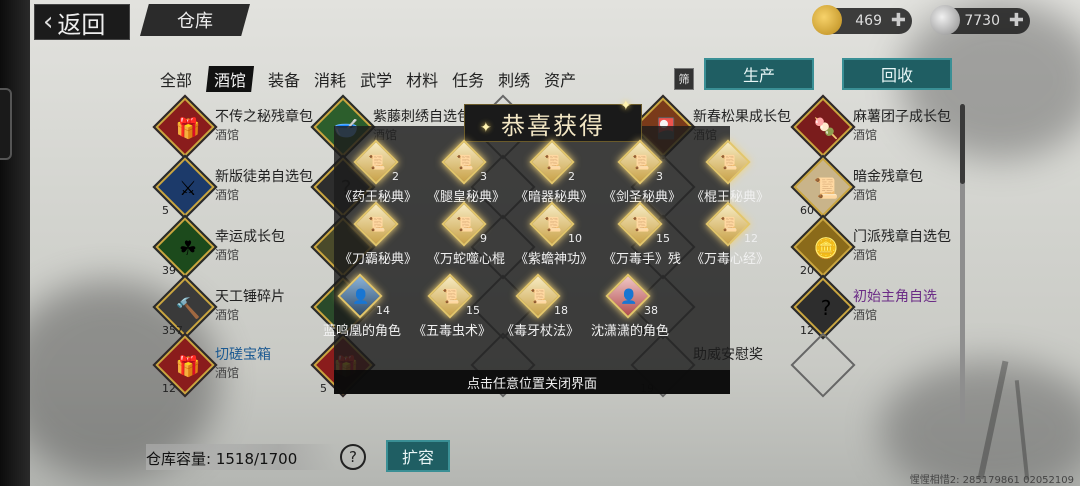 This screenshot has width=1080, height=486. What do you see at coordinates (361, 331) in the screenshot?
I see `reward-name: 蓝鸣凰的角色` at bounding box center [361, 331].